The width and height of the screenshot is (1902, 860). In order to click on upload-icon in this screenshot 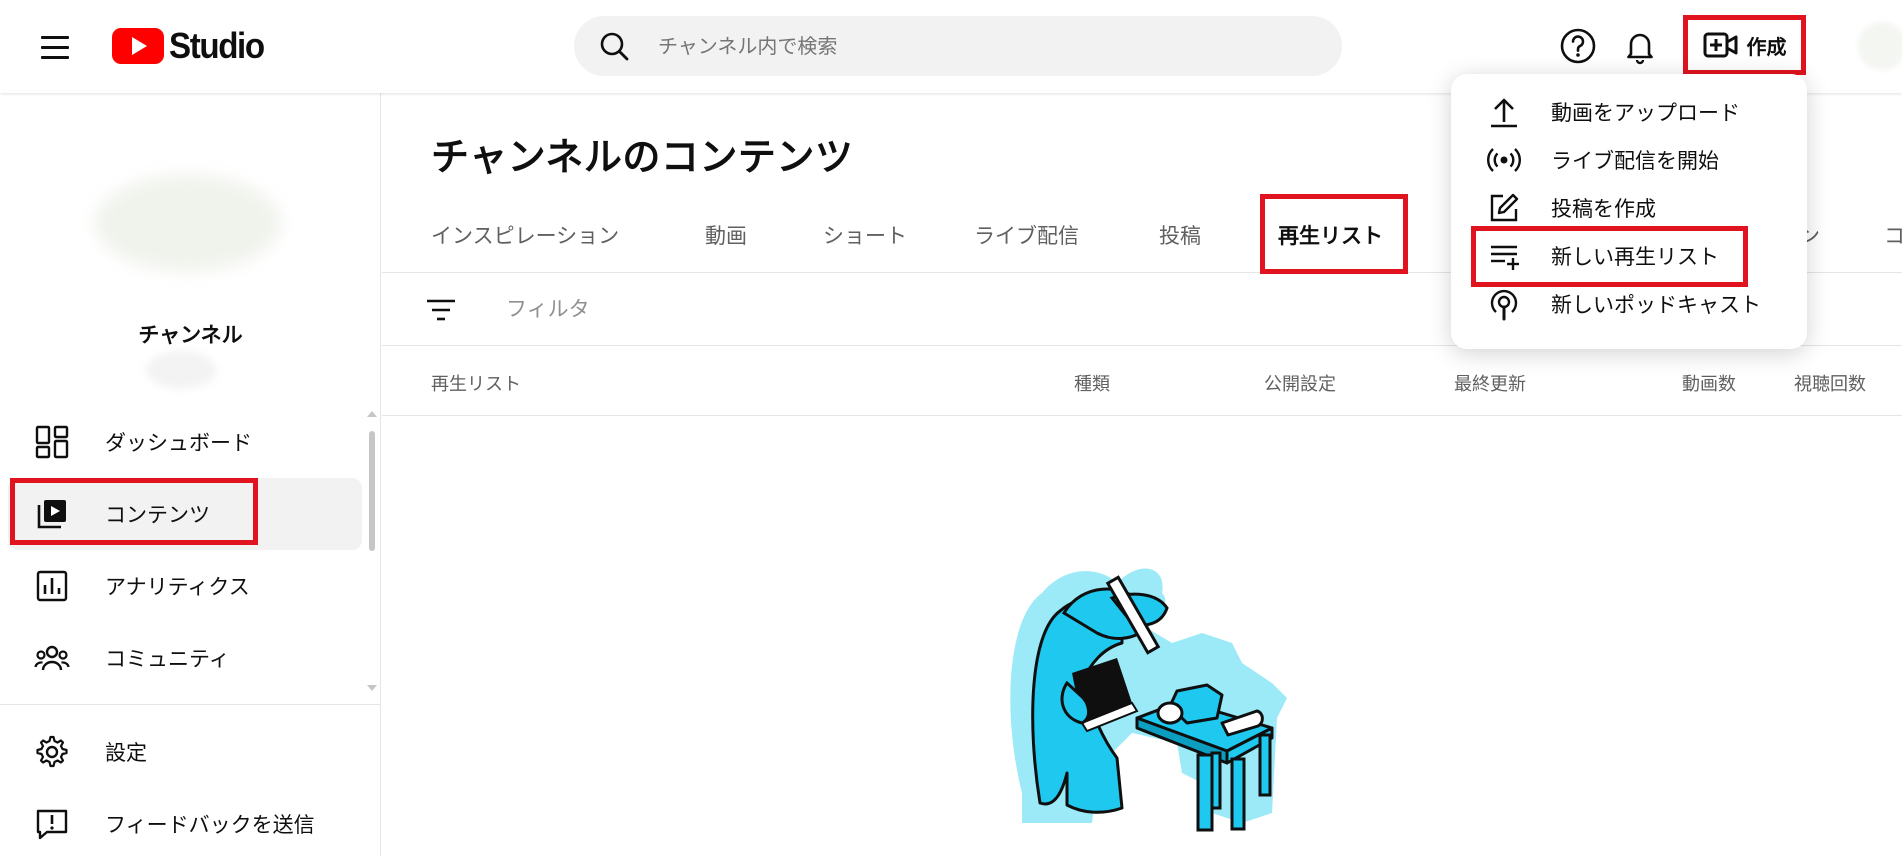, I will do `click(1504, 113)`.